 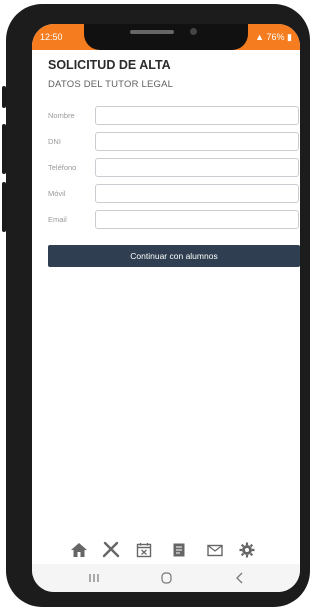 I want to click on home-nav-icon, so click(x=166, y=578).